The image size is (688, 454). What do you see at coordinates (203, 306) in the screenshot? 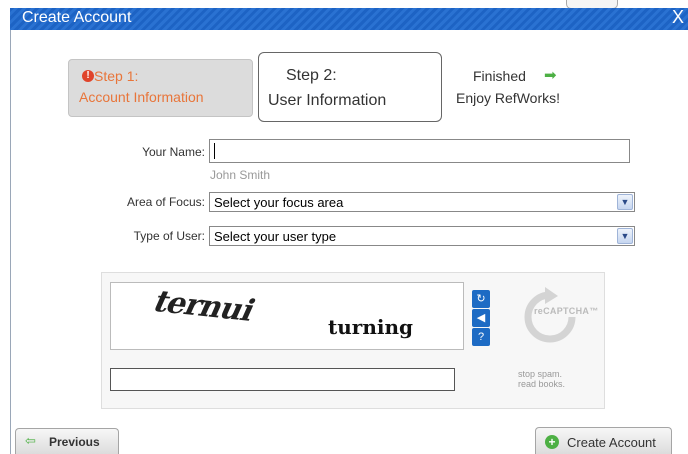
I see `captcha-word-1: ternui` at bounding box center [203, 306].